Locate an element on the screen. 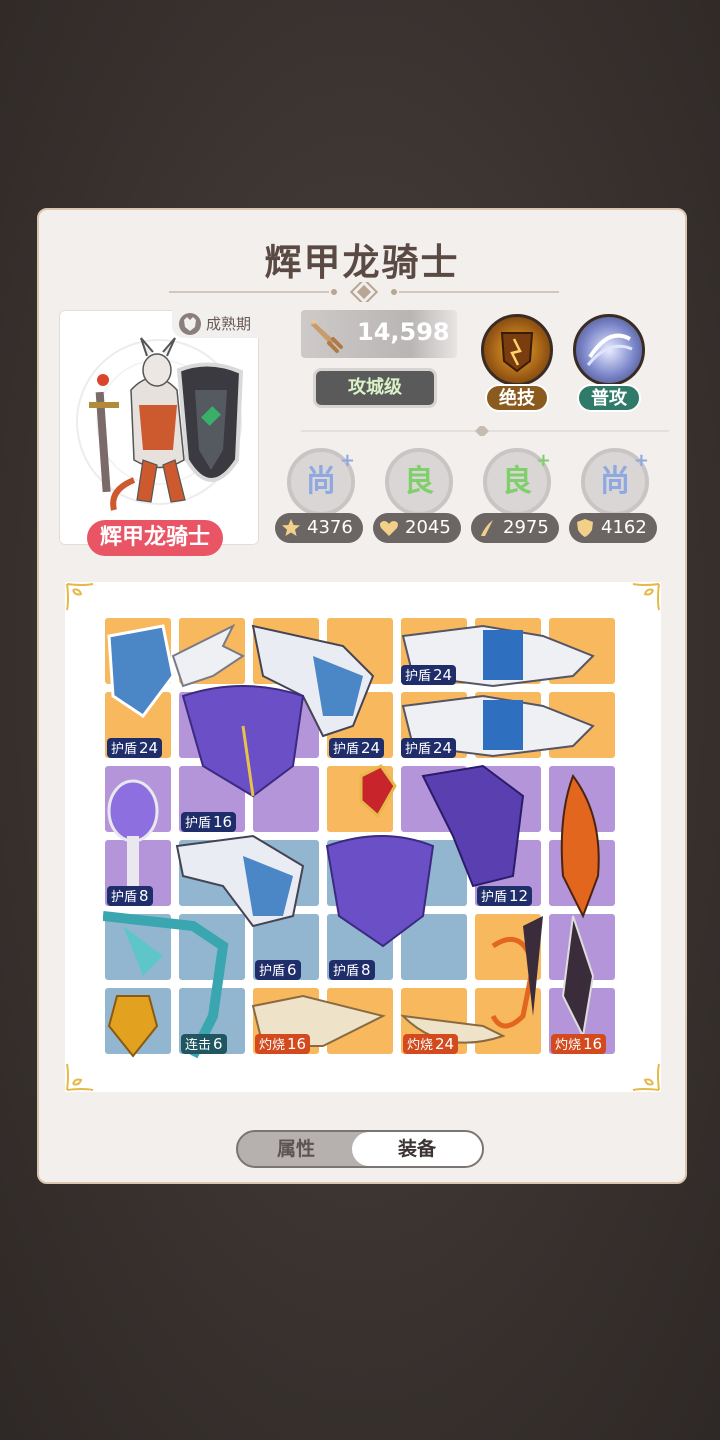 The width and height of the screenshot is (720, 1440). item-tag: 连击 6 is located at coordinates (204, 1044).